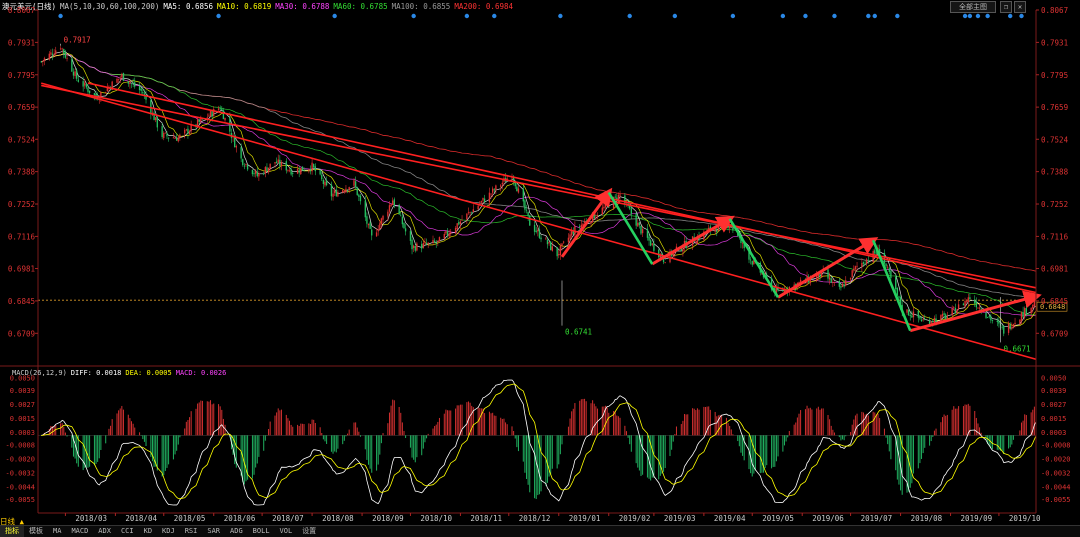 The width and height of the screenshot is (1080, 537). I want to click on indicator-tab-bar: 指标 模板 MA MACD ADX CCI KD KDJ RSI SAR ADG BOLL VOL 设置, so click(540, 531).